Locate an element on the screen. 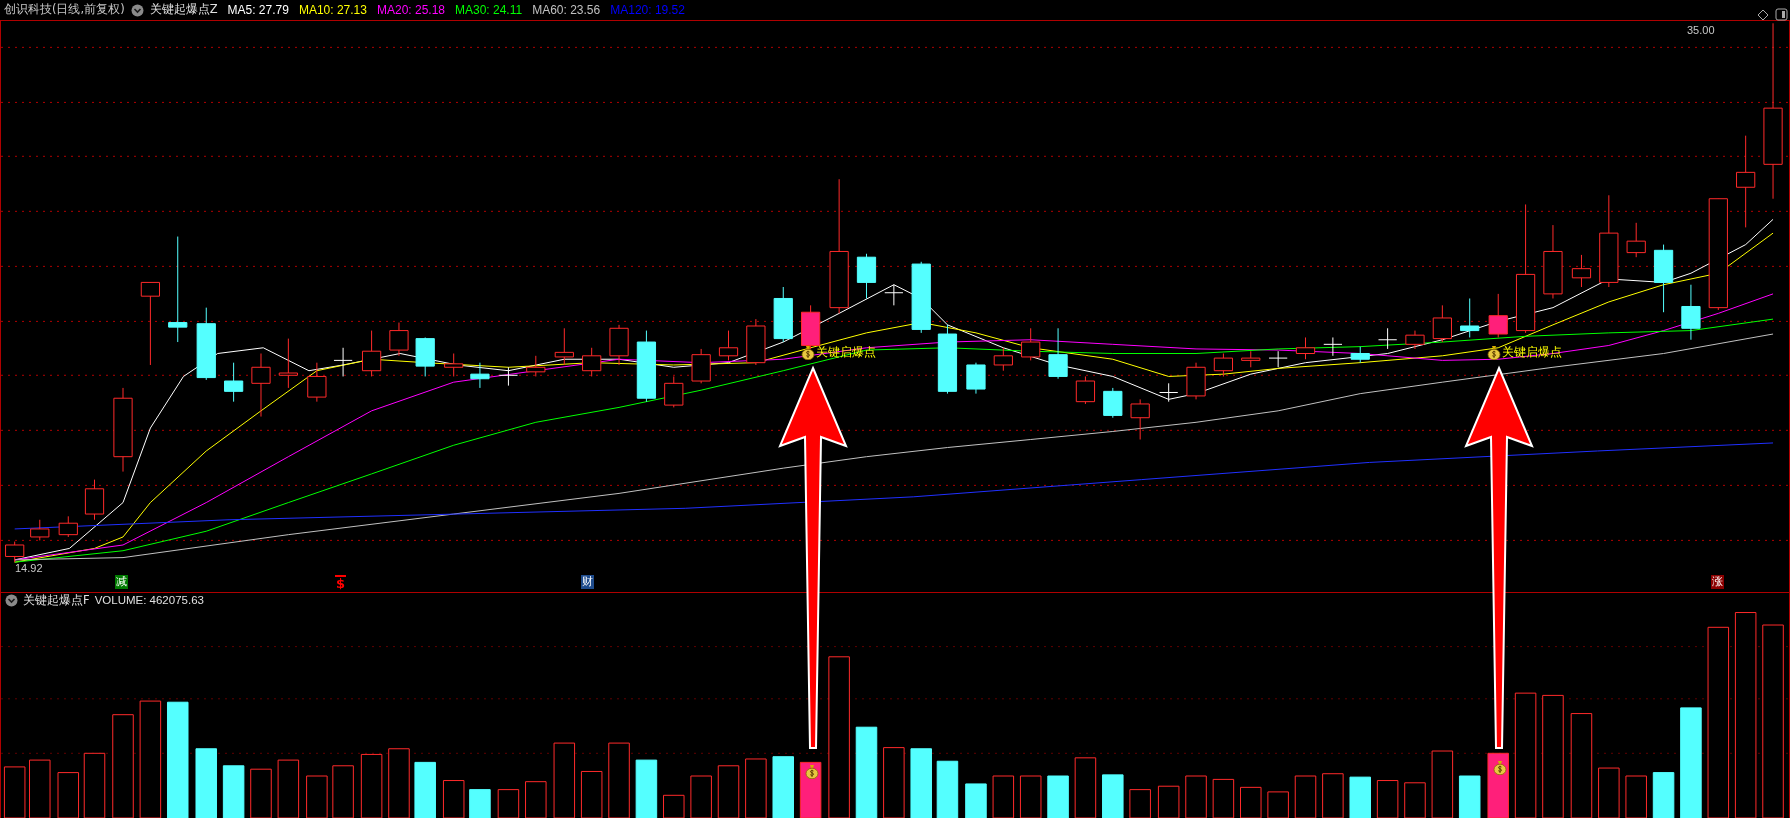 The height and width of the screenshot is (818, 1790). ma-reading: MA20: 25.18 is located at coordinates (410, 10).